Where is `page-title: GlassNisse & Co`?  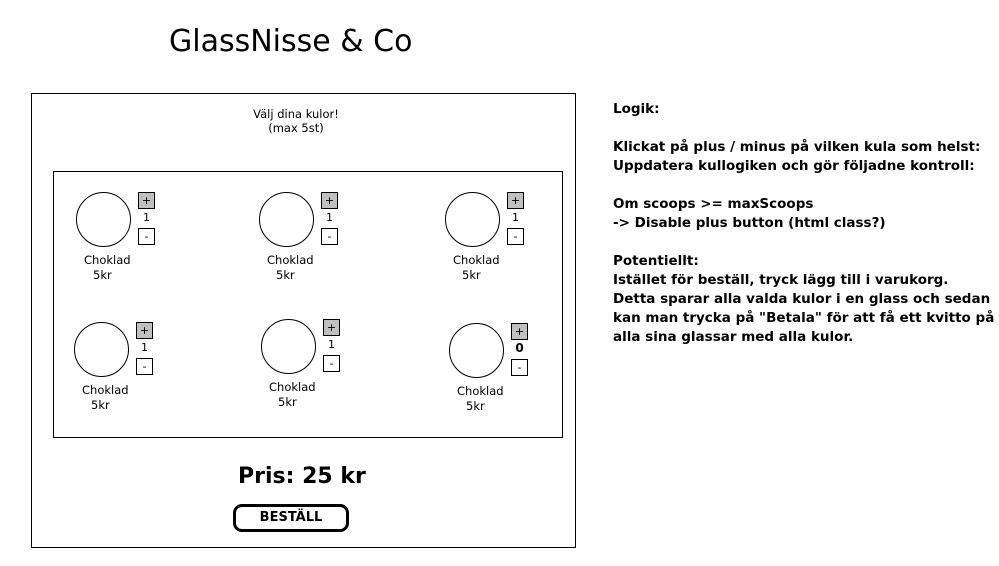
page-title: GlassNisse & Co is located at coordinates (291, 41).